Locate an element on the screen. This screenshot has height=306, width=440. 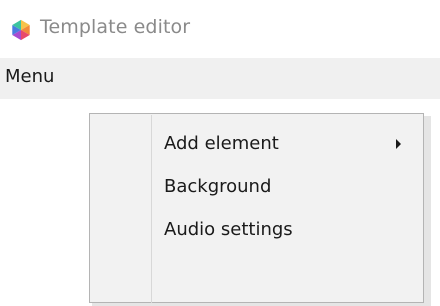
menu-item-add-element: Add element is located at coordinates (256, 144).